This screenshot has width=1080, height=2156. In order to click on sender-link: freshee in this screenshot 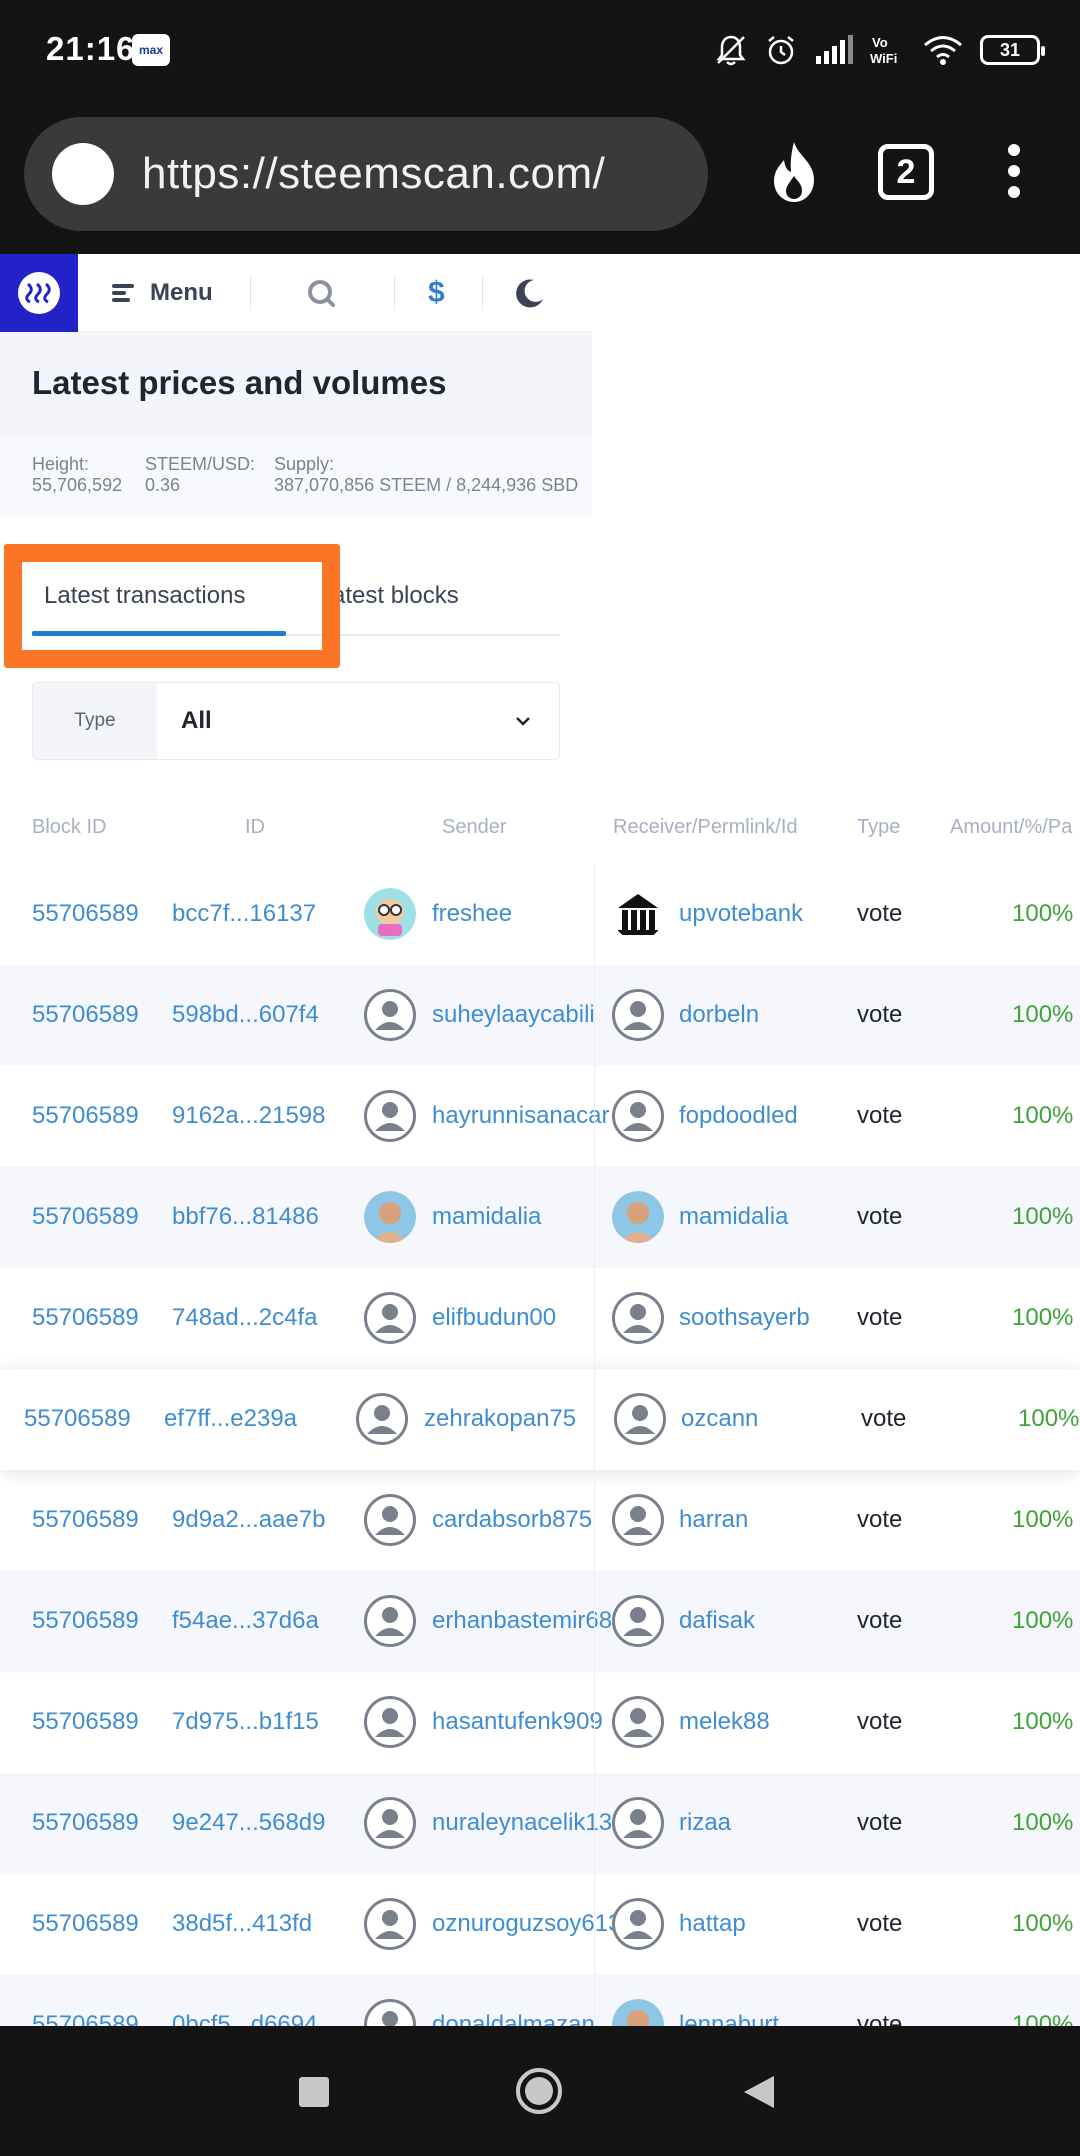, I will do `click(472, 914)`.